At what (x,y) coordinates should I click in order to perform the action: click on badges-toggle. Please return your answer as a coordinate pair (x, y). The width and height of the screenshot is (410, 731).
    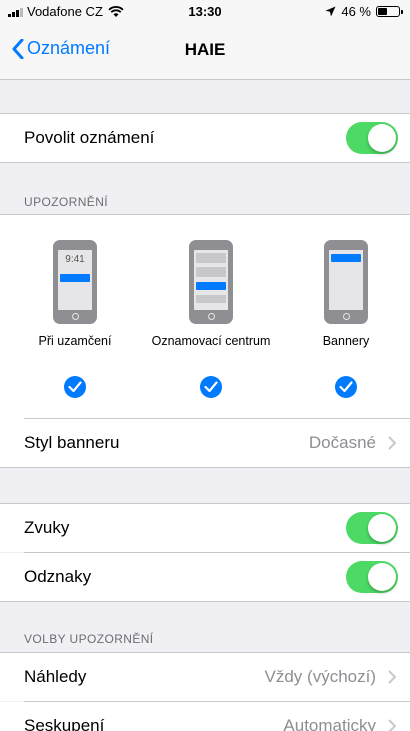
    Looking at the image, I should click on (372, 577).